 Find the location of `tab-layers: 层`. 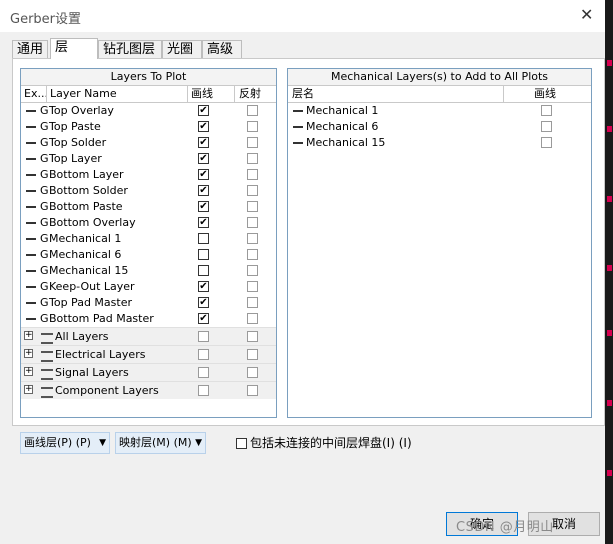

tab-layers: 层 is located at coordinates (74, 48).